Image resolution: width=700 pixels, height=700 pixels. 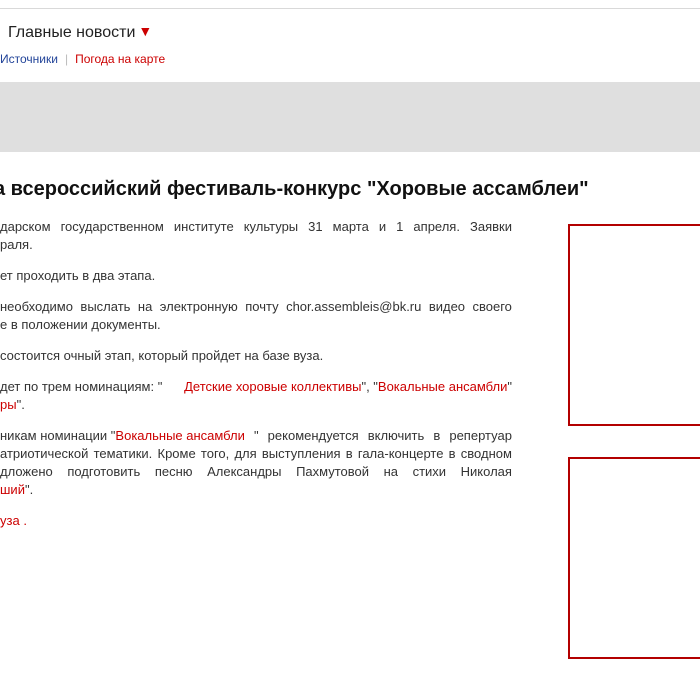 What do you see at coordinates (44, 453) in the screenshot?
I see `word: атриотической` at bounding box center [44, 453].